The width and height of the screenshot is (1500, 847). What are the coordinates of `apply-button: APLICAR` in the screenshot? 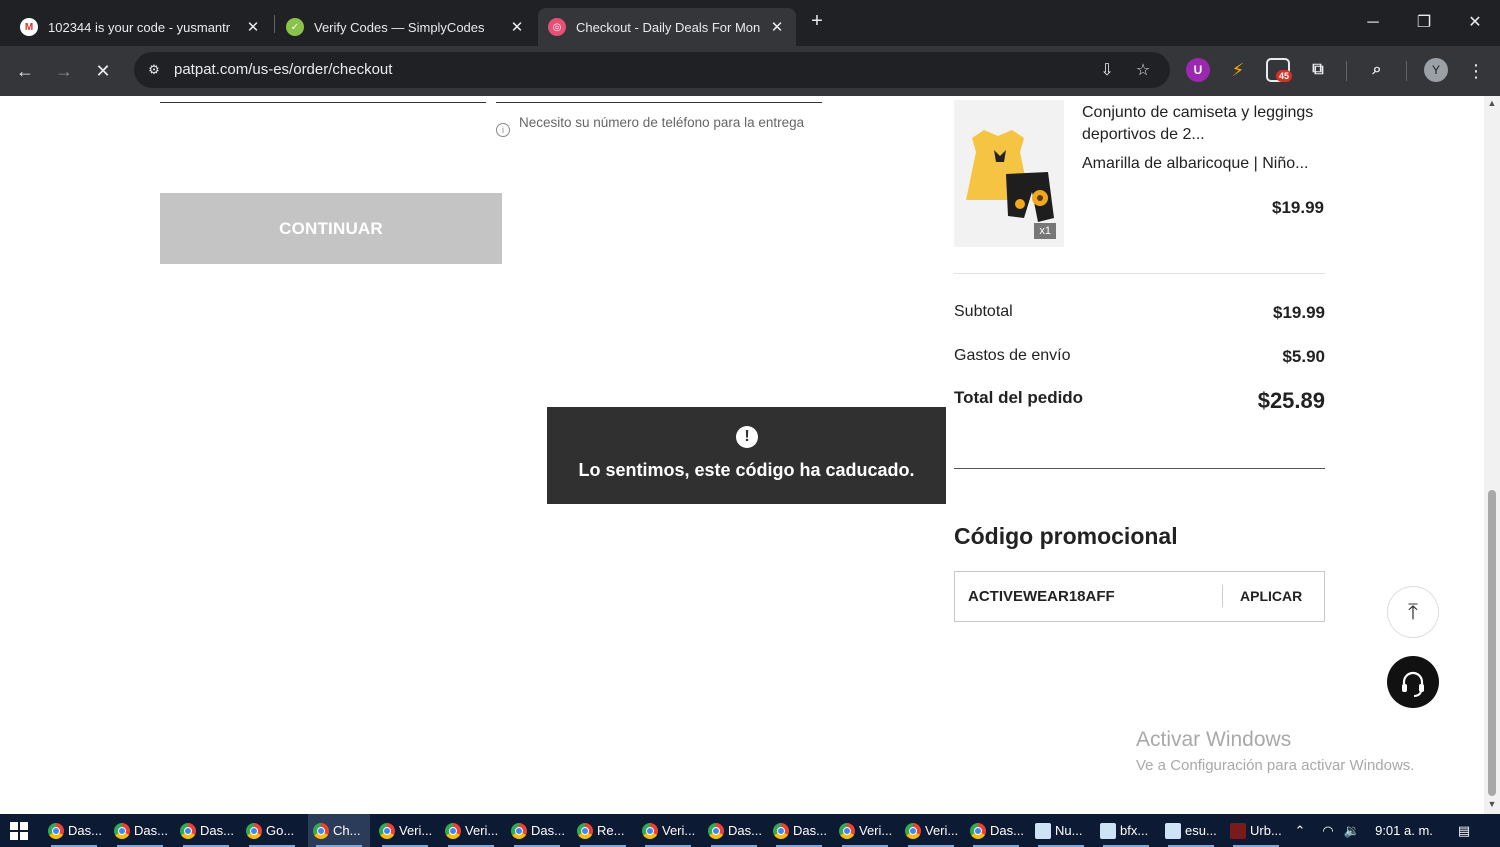 It's located at (1271, 596).